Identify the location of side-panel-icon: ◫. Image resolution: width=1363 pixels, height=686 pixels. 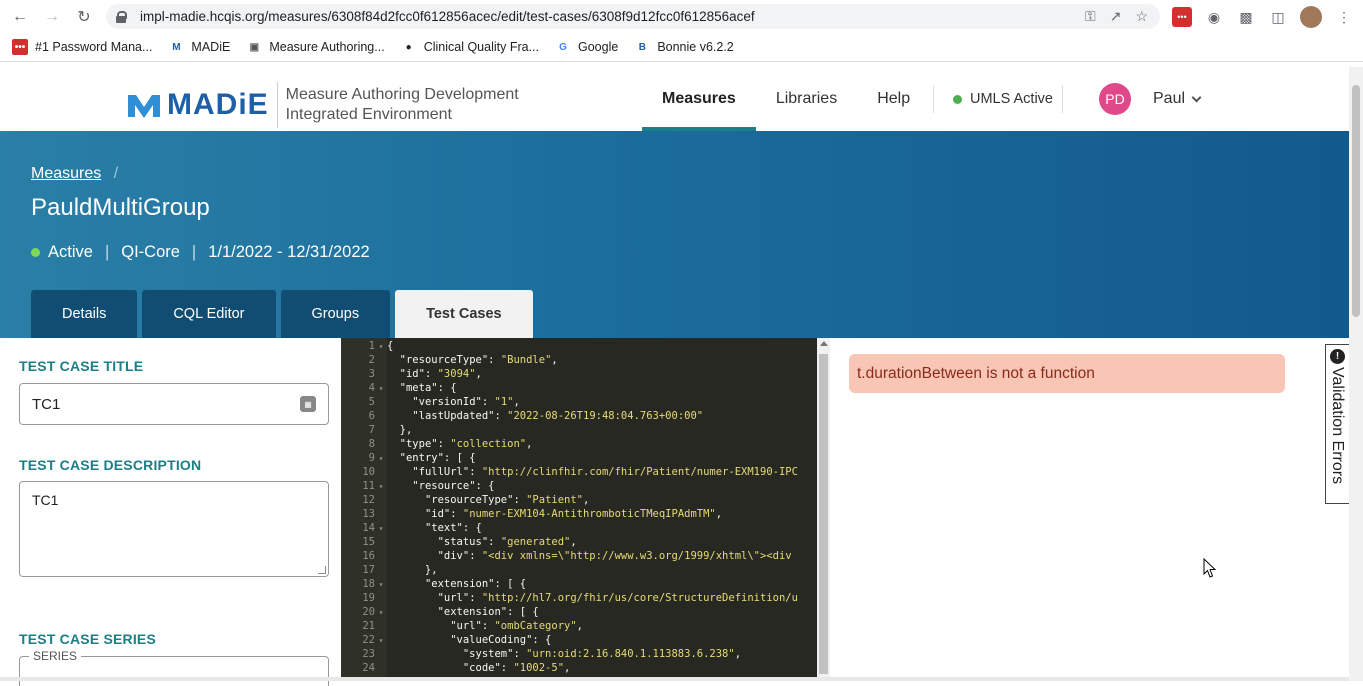
(1278, 17).